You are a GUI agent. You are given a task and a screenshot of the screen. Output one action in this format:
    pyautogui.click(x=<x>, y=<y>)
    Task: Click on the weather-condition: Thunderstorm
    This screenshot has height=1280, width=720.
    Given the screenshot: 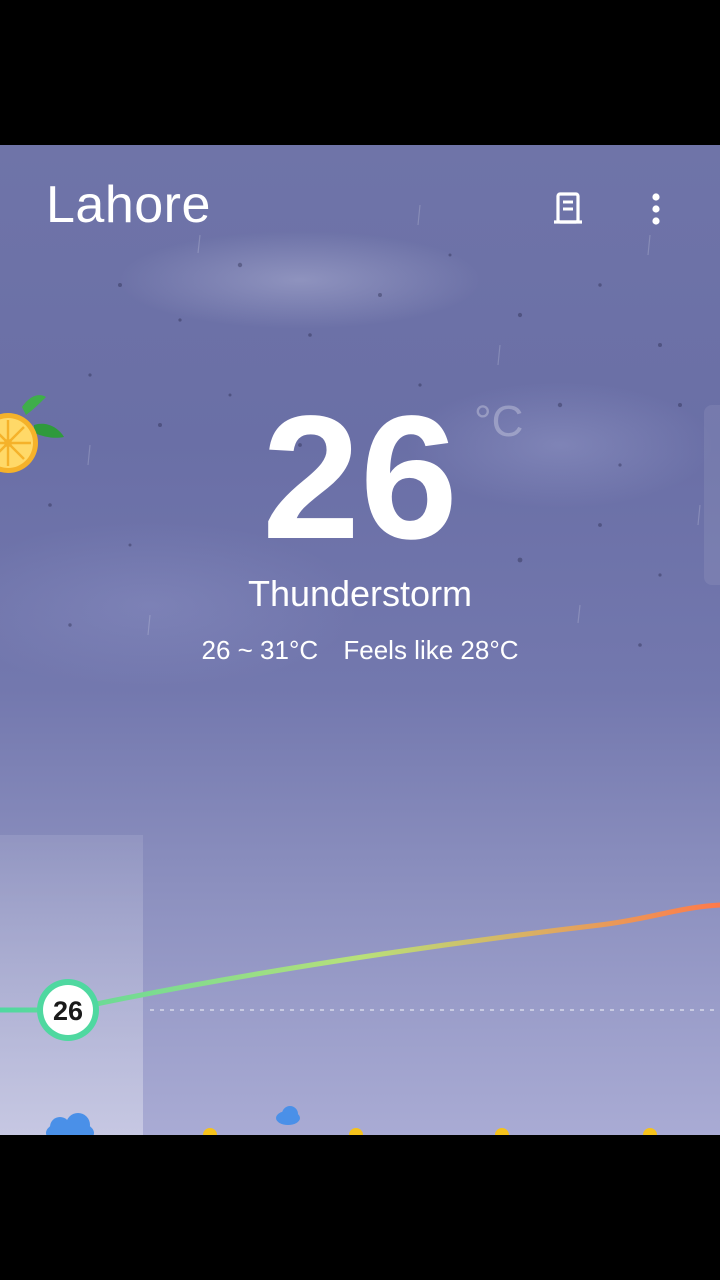 What is the action you would take?
    pyautogui.click(x=360, y=593)
    